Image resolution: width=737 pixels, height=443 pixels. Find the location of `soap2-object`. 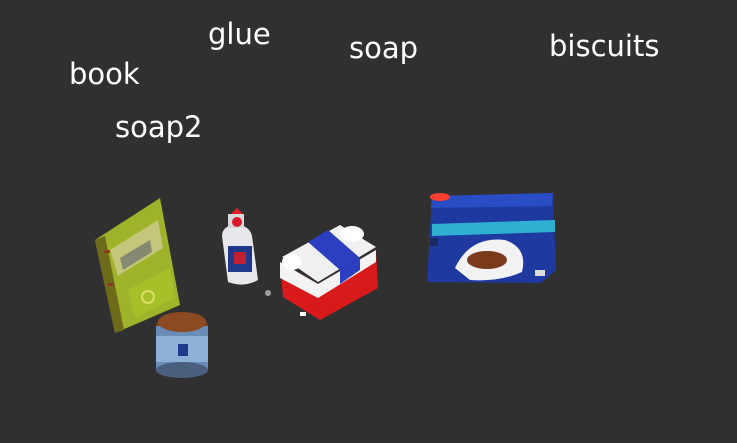

soap2-object is located at coordinates (182, 345).